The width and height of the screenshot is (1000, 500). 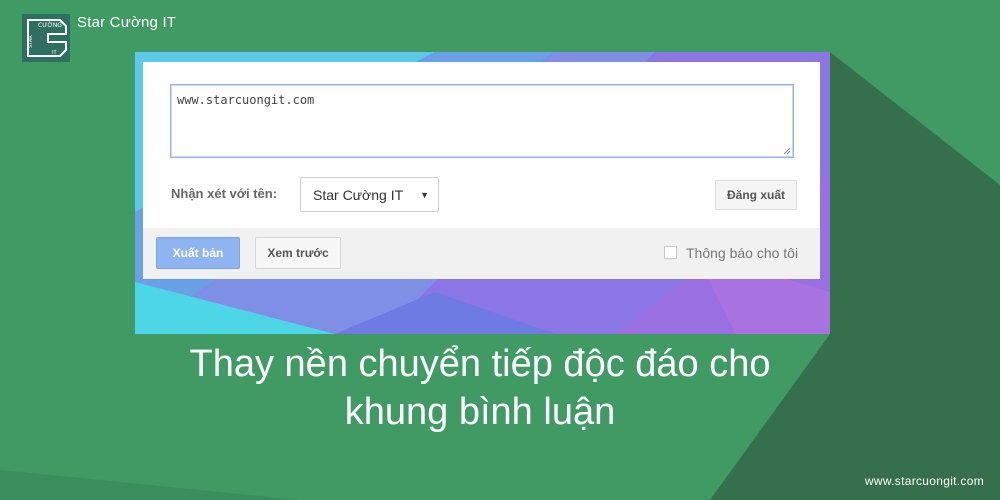 What do you see at coordinates (424, 195) in the screenshot?
I see `dropdown-caret-icon: ▼` at bounding box center [424, 195].